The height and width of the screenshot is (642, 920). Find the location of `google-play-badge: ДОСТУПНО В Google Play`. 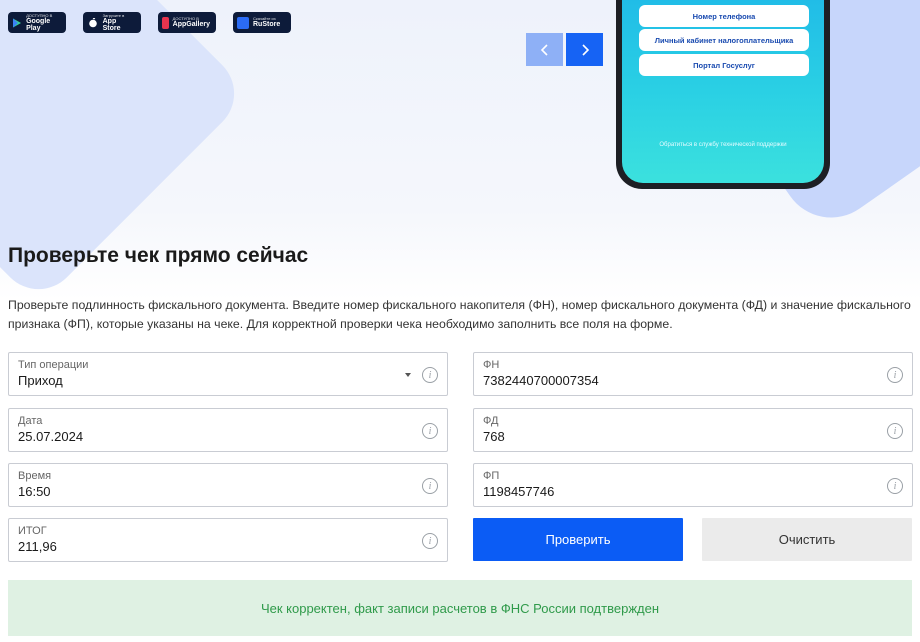

google-play-badge: ДОСТУПНО В Google Play is located at coordinates (37, 22).